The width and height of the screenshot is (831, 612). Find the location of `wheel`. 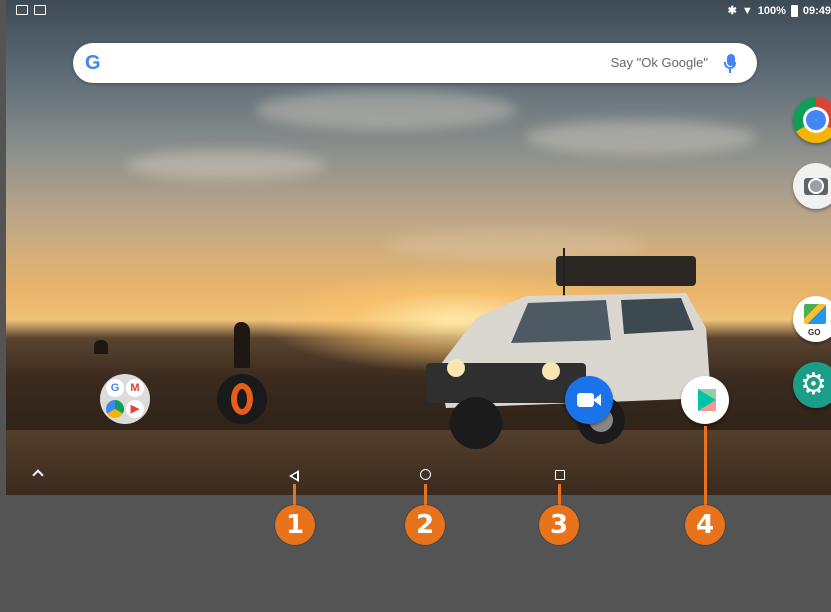

wheel is located at coordinates (476, 423).